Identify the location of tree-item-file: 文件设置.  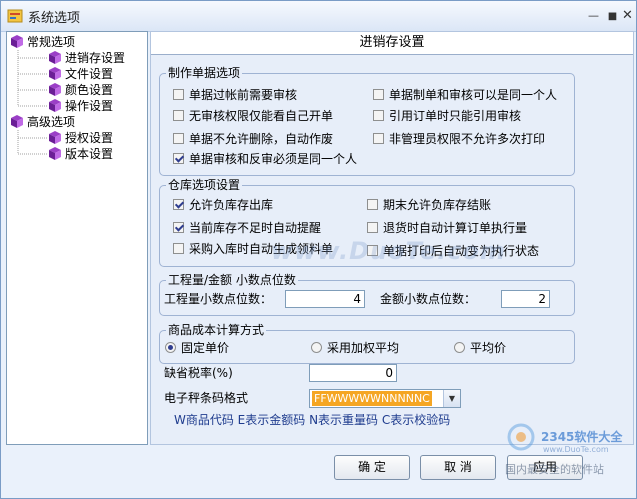
(80, 74).